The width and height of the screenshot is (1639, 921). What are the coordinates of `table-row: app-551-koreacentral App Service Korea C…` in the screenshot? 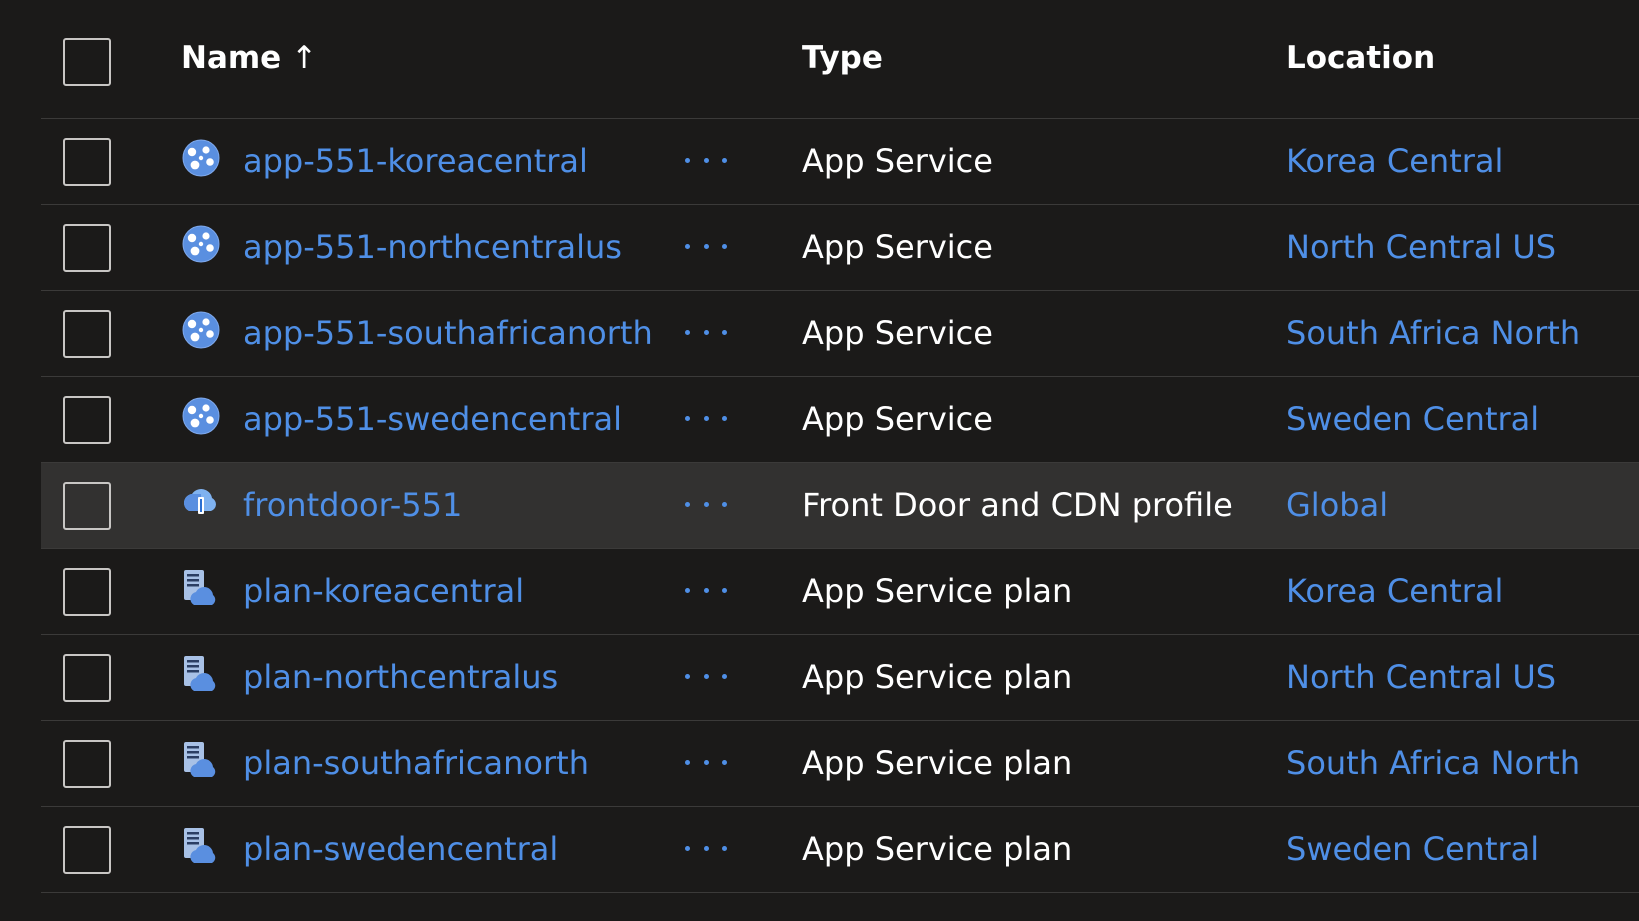 It's located at (840, 162).